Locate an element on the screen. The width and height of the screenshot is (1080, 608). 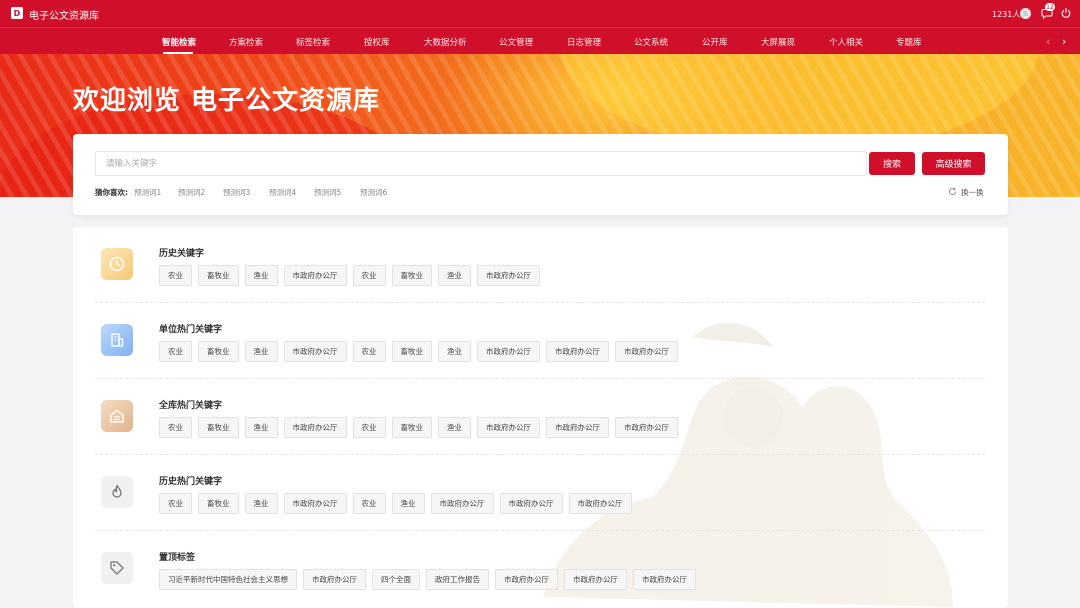
nav-item-document-system: 公文系统 is located at coordinates (651, 42).